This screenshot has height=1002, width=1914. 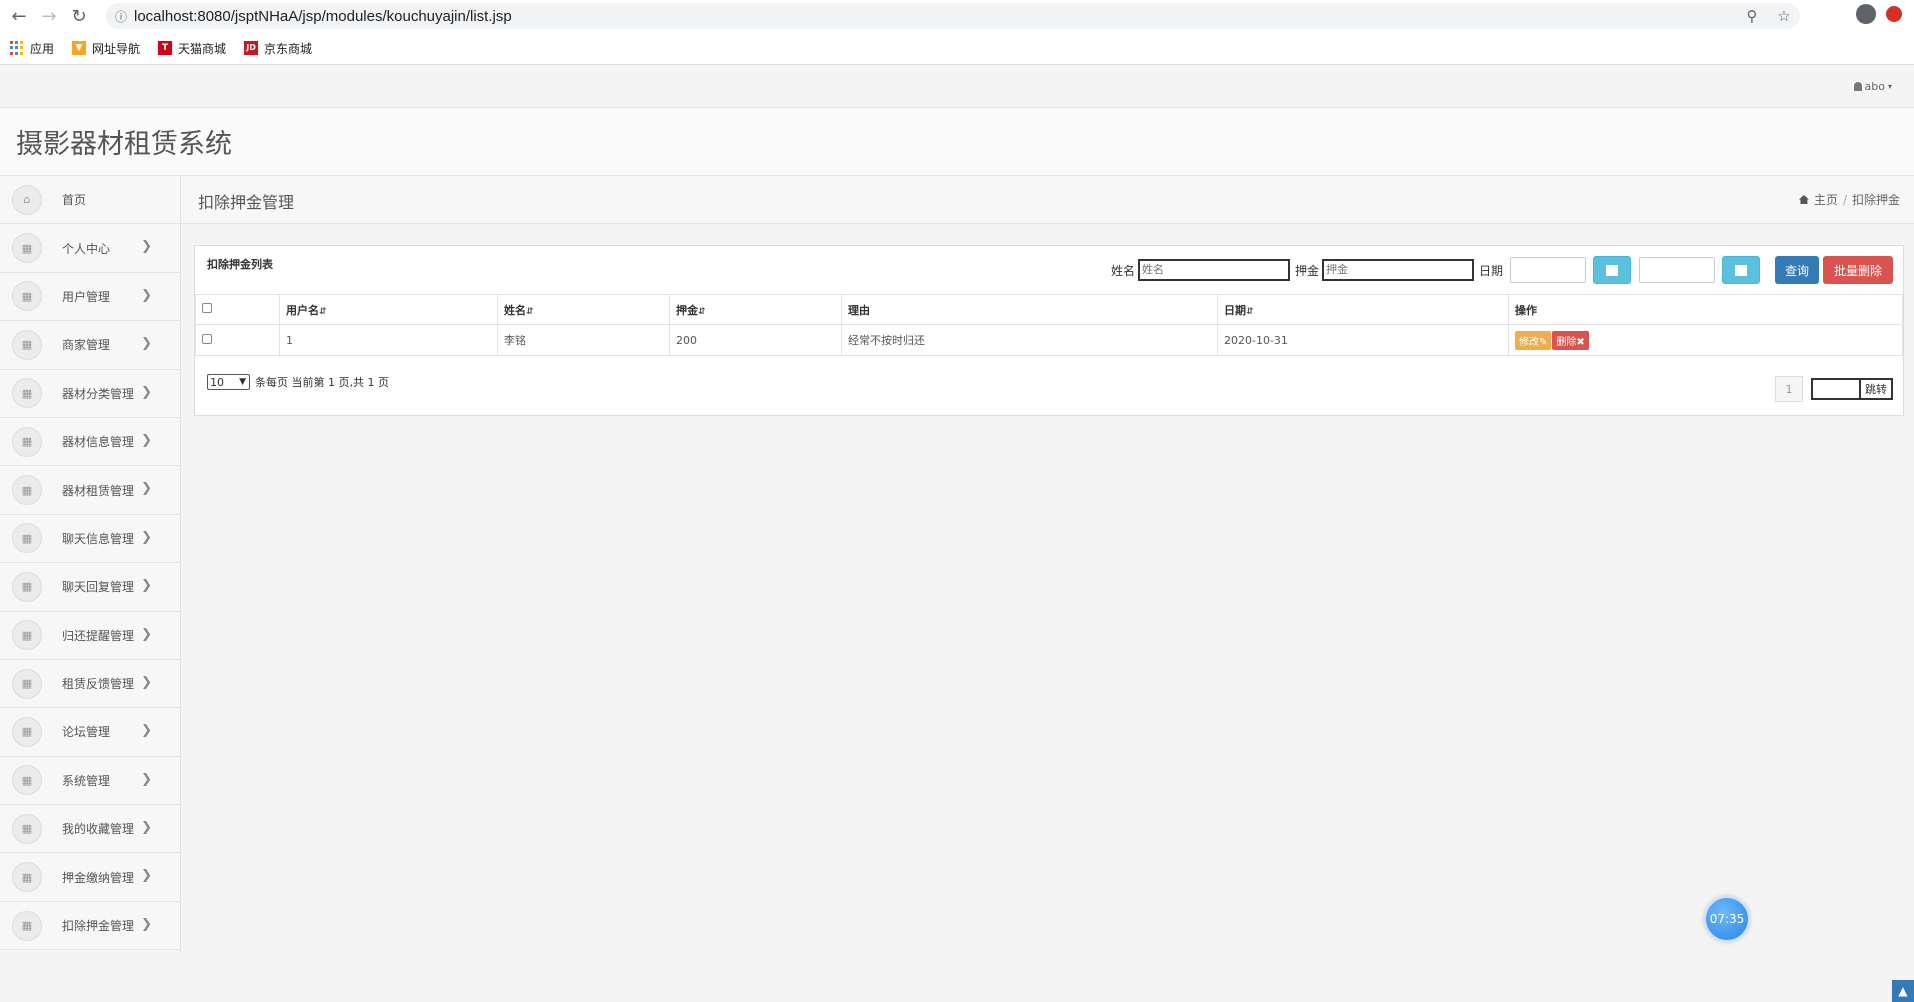 What do you see at coordinates (74, 200) in the screenshot?
I see `sidebar-item-label: 首页` at bounding box center [74, 200].